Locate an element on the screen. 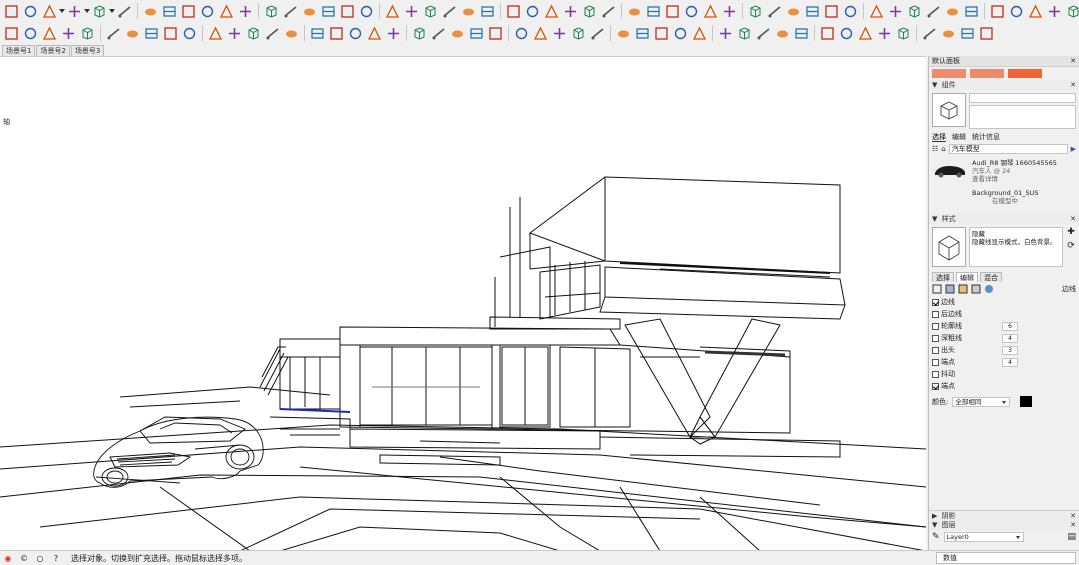 The width and height of the screenshot is (1079, 565). curviloft-icon is located at coordinates (952, 11).